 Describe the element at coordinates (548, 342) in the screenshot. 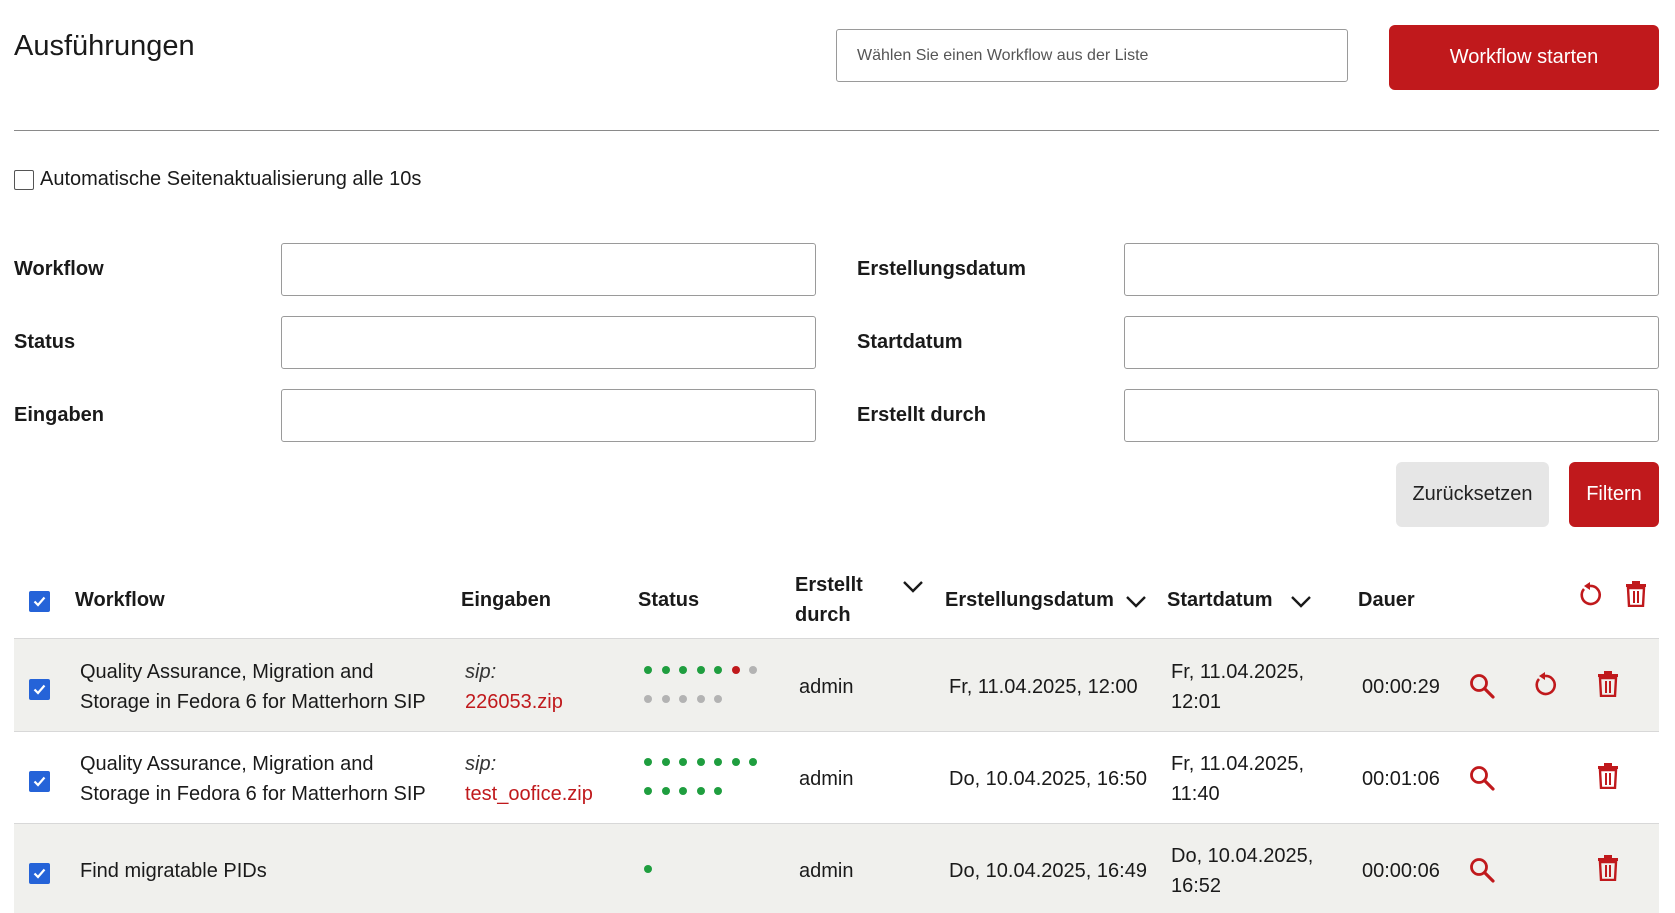

I see `filter-status-input` at that location.